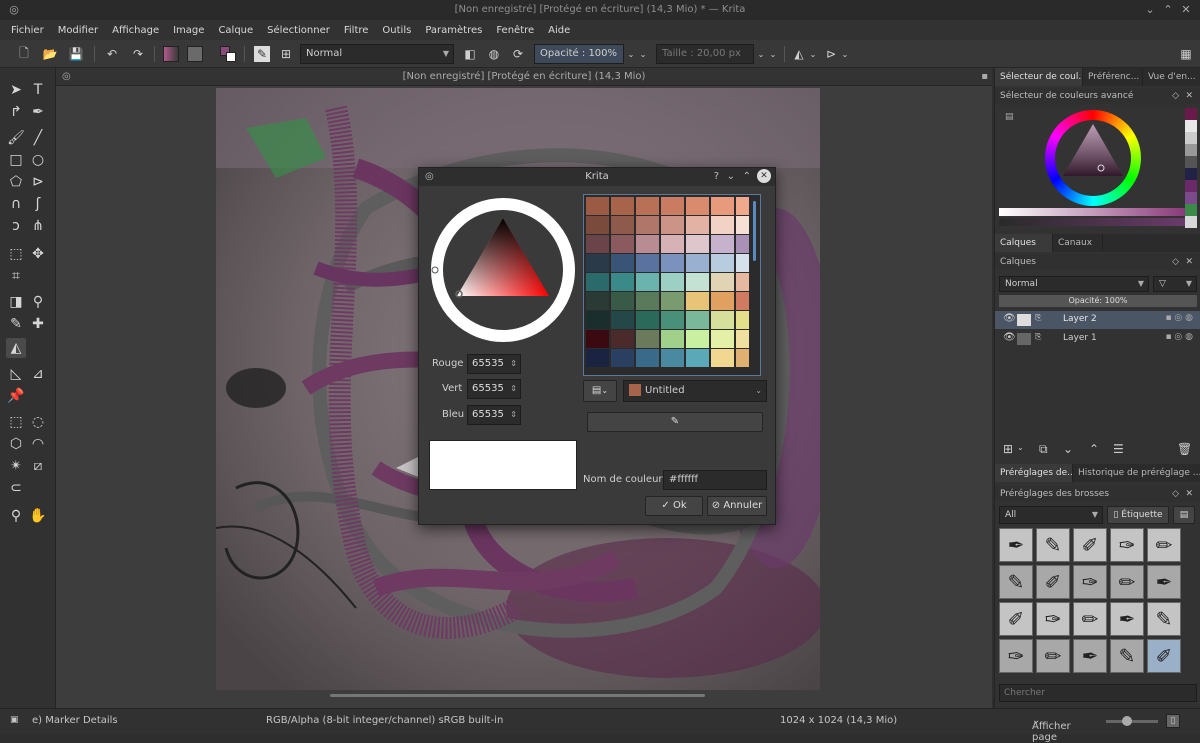 This screenshot has height=743, width=1200. I want to click on palette-list-button: ▤⌄, so click(600, 391).